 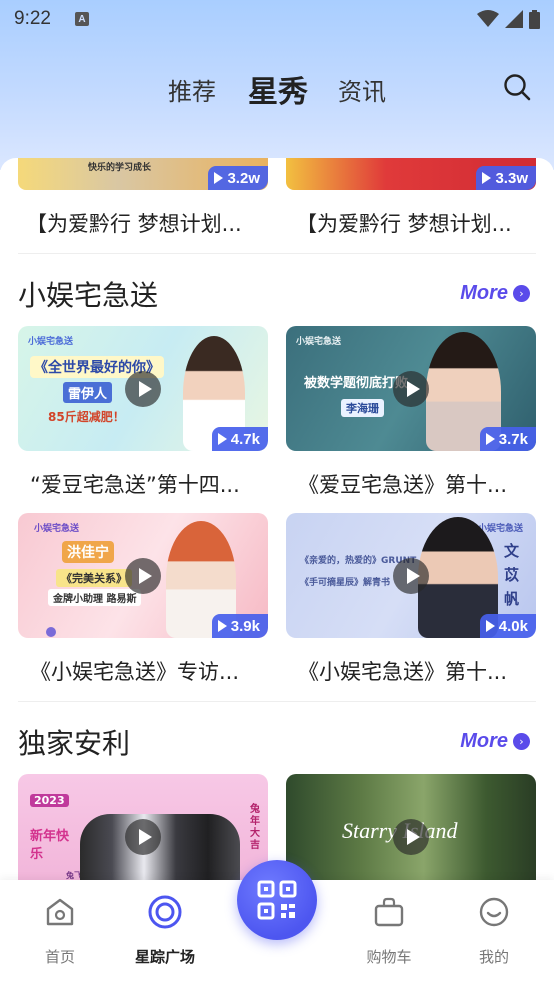 What do you see at coordinates (494, 912) in the screenshot?
I see `profile-icon` at bounding box center [494, 912].